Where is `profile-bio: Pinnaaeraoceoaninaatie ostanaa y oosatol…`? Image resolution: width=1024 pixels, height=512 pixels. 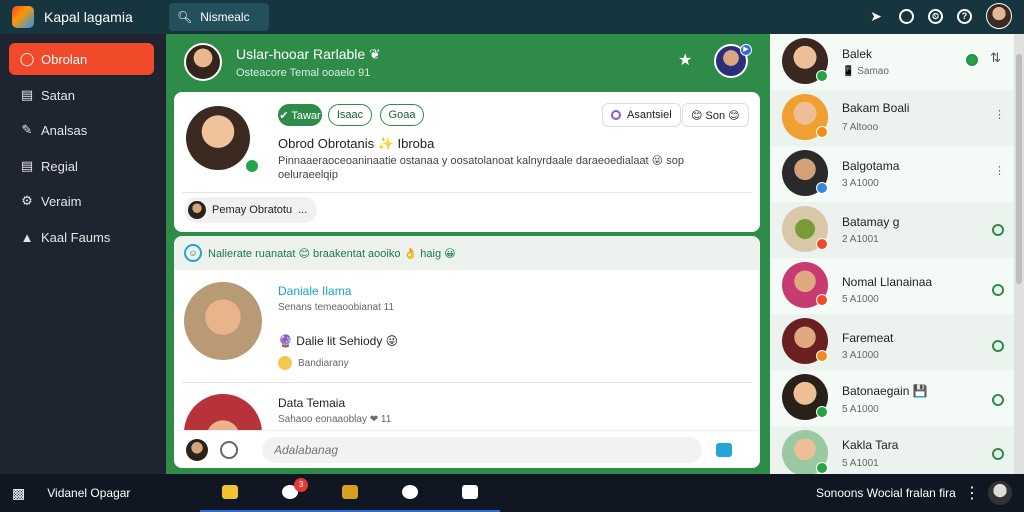
profile-bio: Pinnaaeraoceoaninaatie ostanaa y oosatol… is located at coordinates (481, 168).